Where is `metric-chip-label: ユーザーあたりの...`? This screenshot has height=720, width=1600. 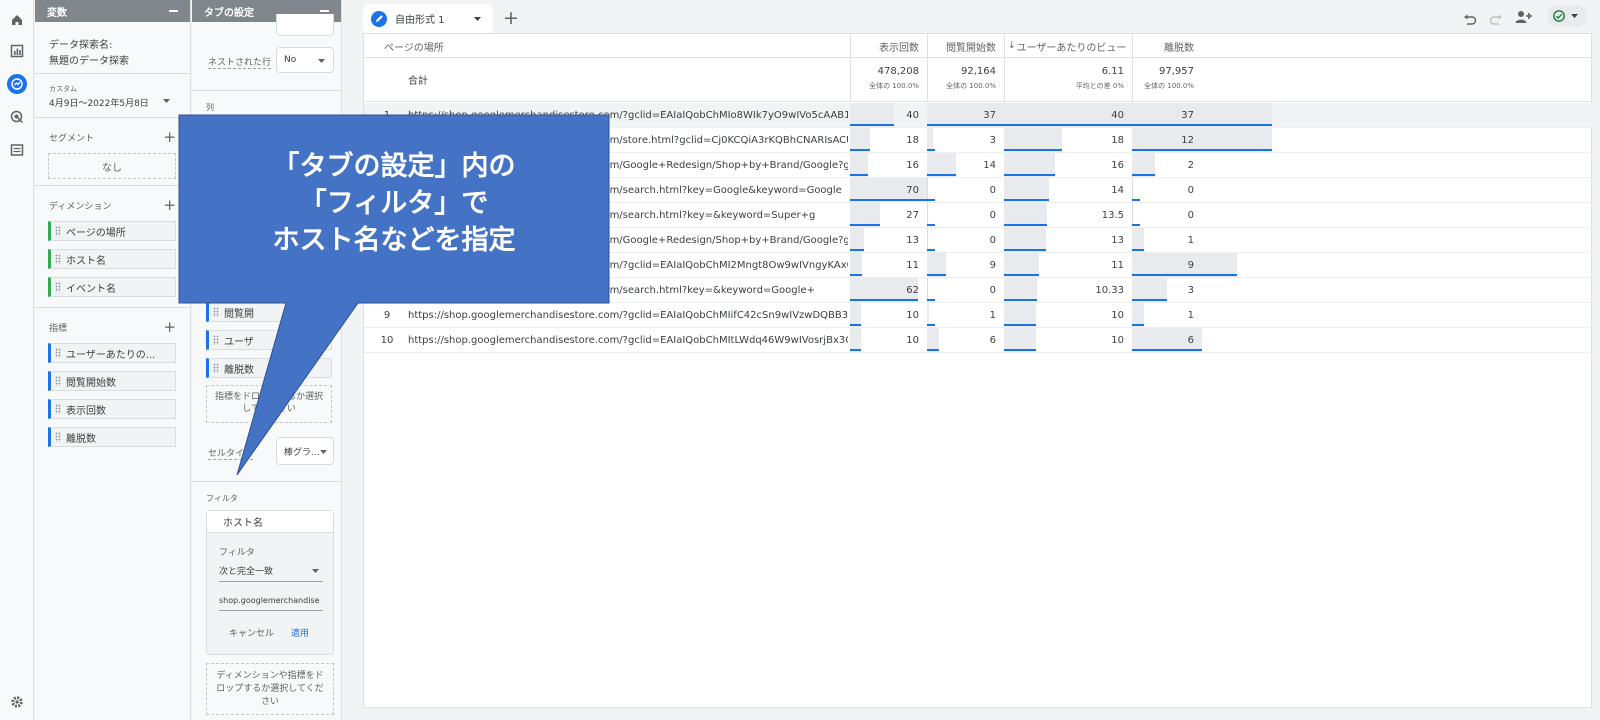
metric-chip-label: ユーザーあたりの... is located at coordinates (111, 355).